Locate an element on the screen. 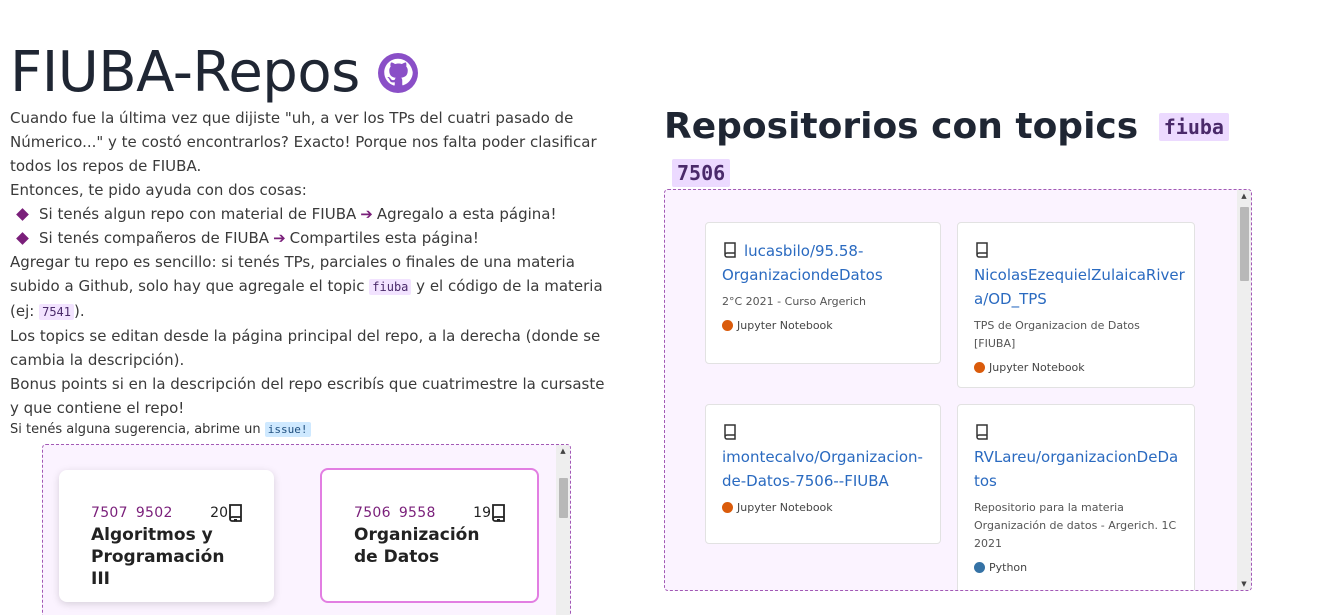 This screenshot has width=1323, height=615. subject-header: 7507 9502 20 is located at coordinates (167, 513).